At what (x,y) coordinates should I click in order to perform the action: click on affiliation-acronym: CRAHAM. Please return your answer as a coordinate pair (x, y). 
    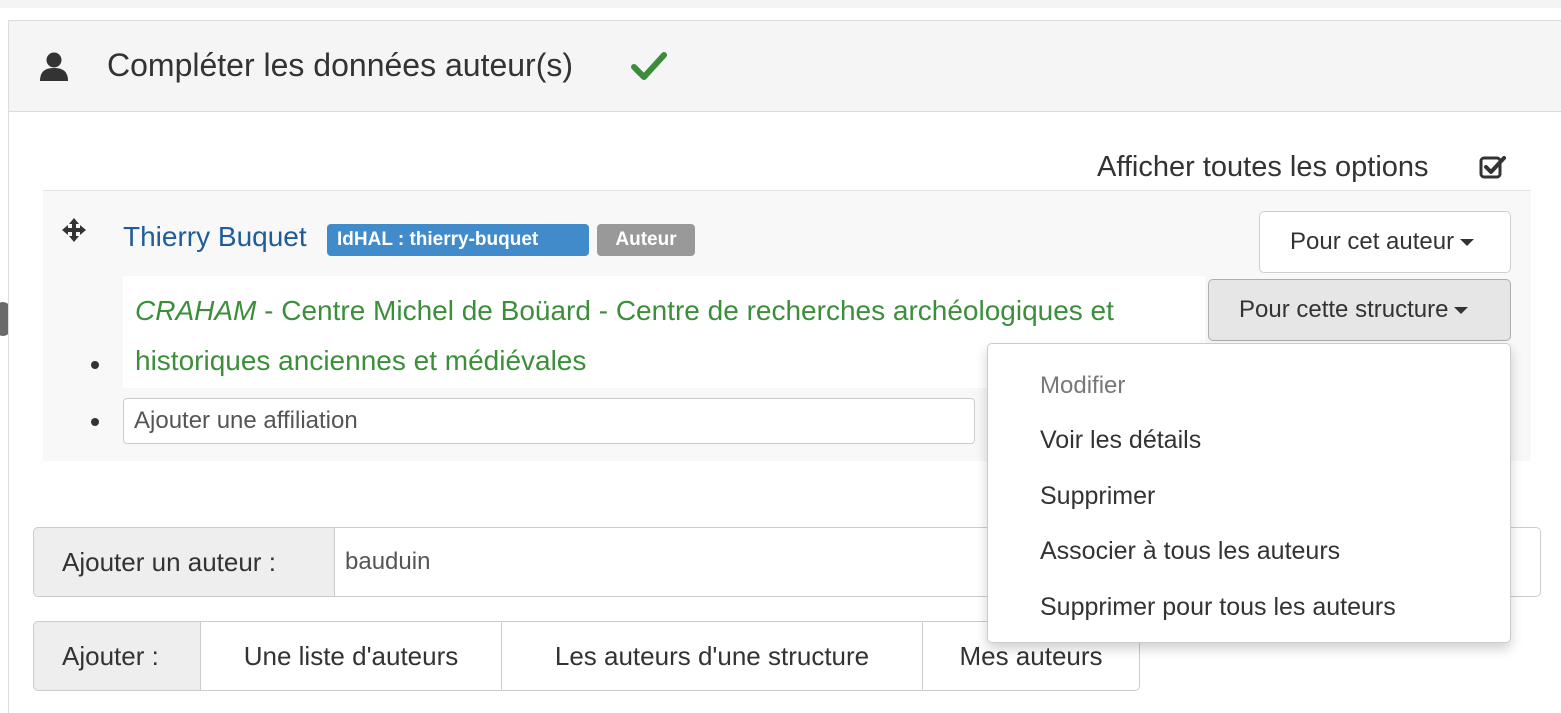
    Looking at the image, I should click on (196, 310).